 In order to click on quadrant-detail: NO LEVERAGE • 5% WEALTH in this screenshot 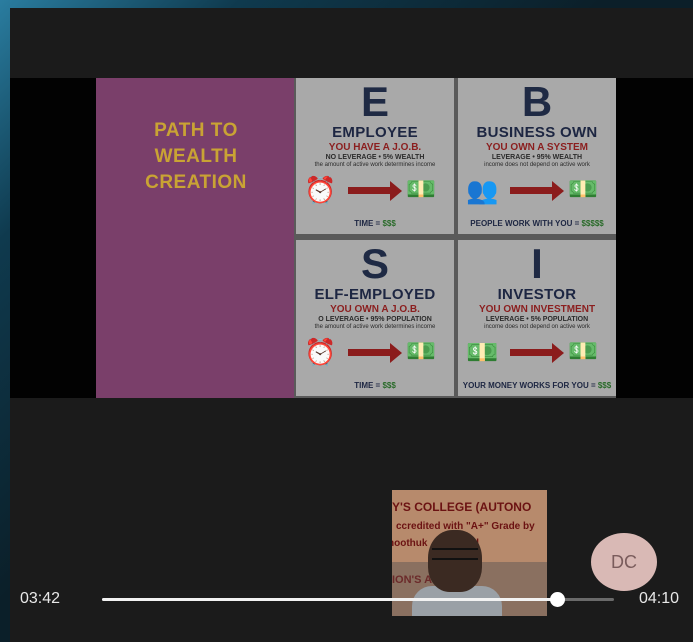, I will do `click(375, 157)`.